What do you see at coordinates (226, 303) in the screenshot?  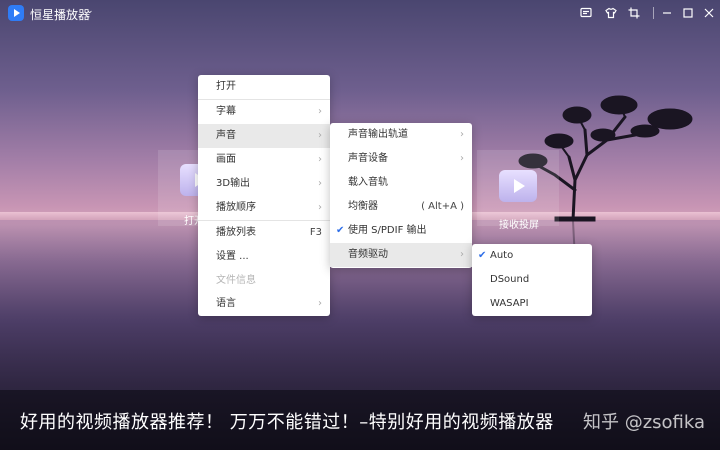 I see `menu-item-label: 语言` at bounding box center [226, 303].